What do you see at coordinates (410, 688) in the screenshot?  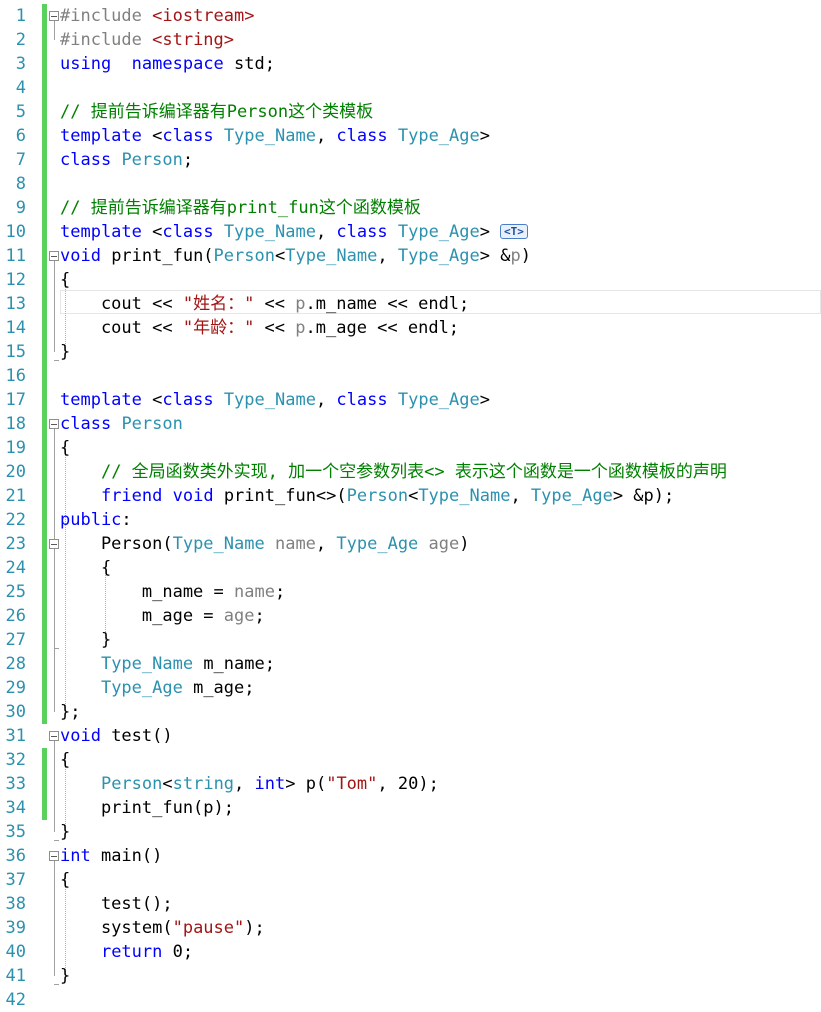 I see `code-line: 29 Type_Age m_age;` at bounding box center [410, 688].